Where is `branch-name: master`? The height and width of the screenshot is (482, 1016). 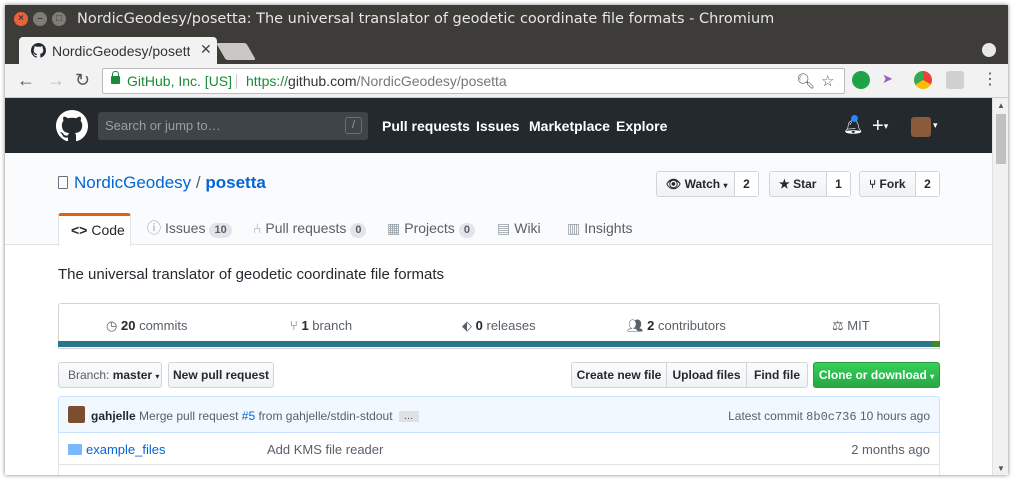 branch-name: master is located at coordinates (132, 375).